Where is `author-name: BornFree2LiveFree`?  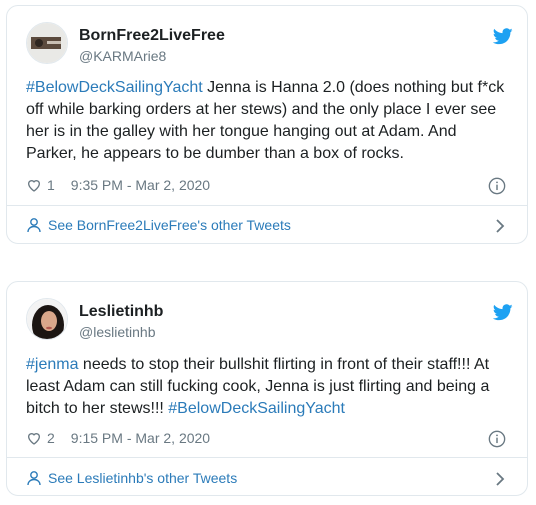 author-name: BornFree2LiveFree is located at coordinates (152, 36).